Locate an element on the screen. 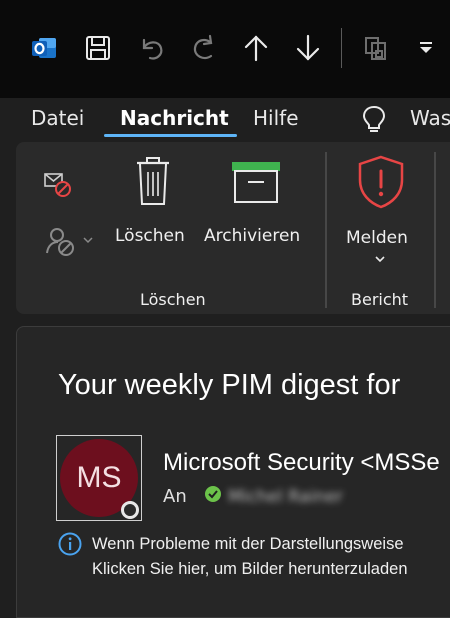  undo-icon is located at coordinates (152, 48).